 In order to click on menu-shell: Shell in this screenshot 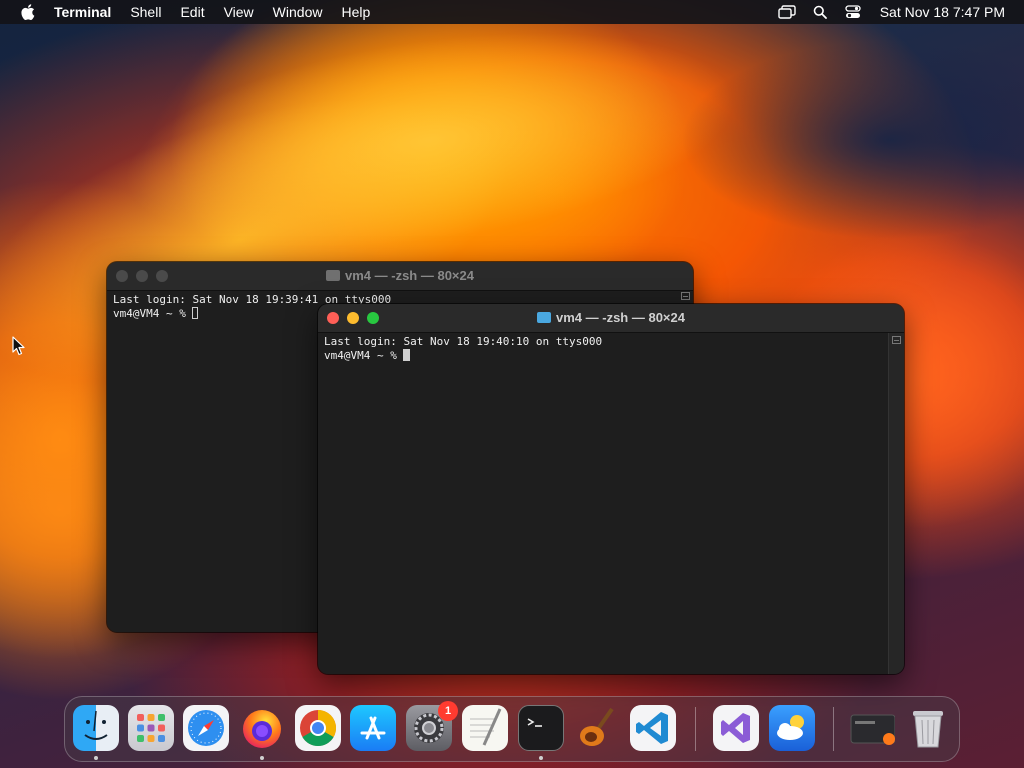, I will do `click(145, 12)`.